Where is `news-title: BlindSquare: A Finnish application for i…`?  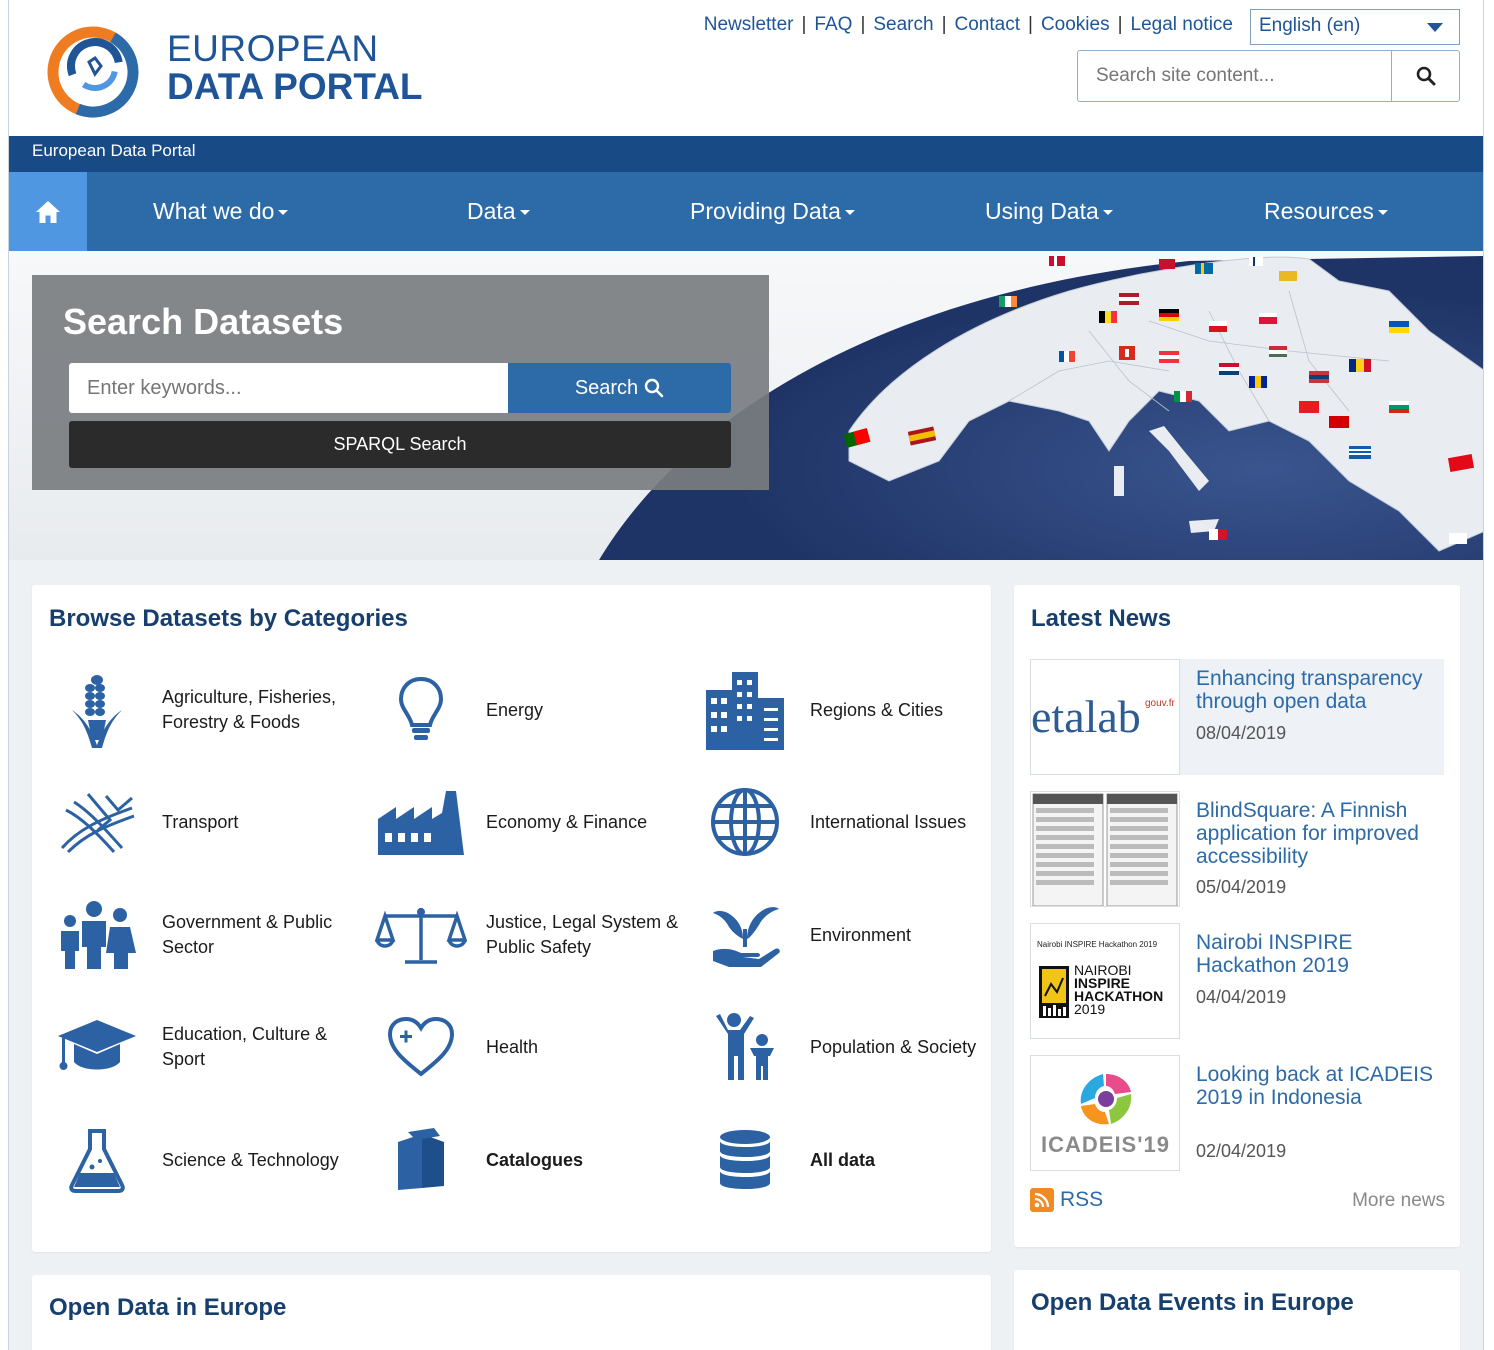 news-title: BlindSquare: A Finnish application for i… is located at coordinates (1318, 833).